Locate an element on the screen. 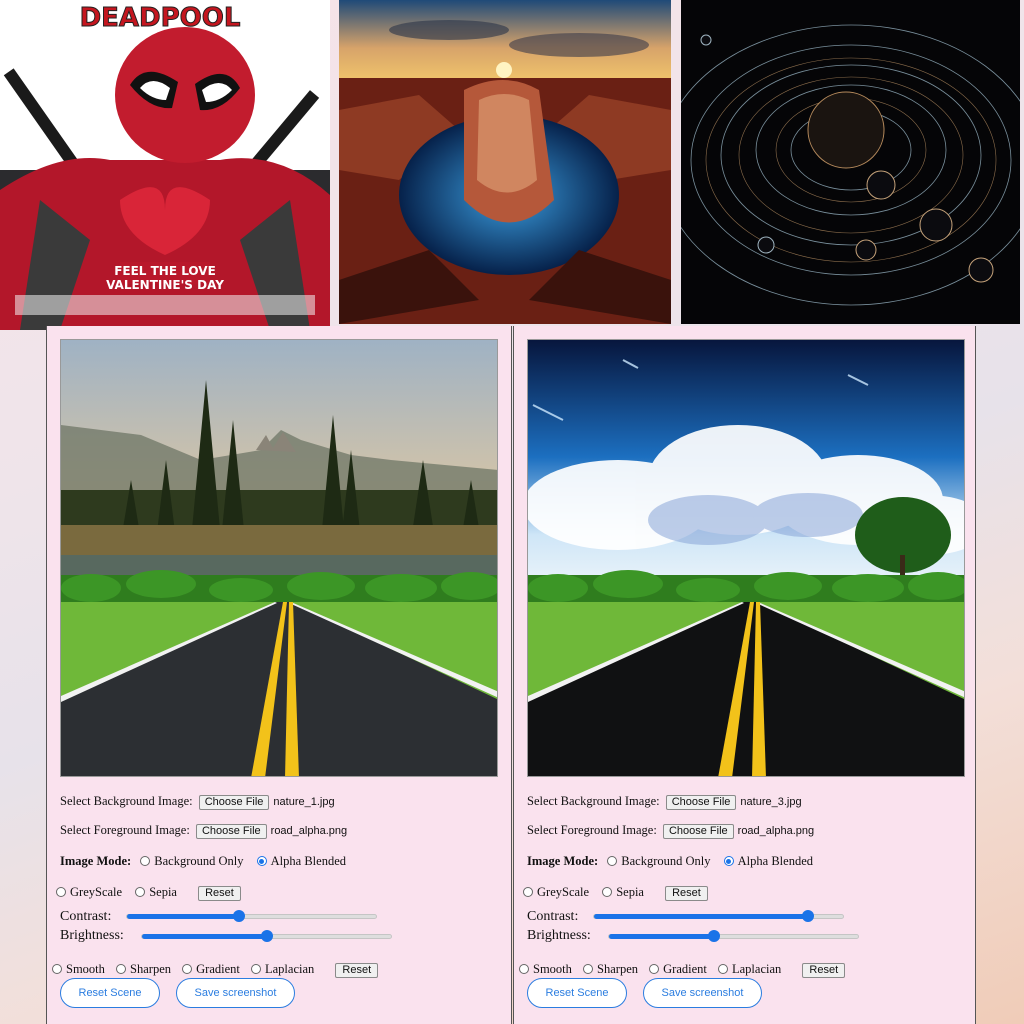 The height and width of the screenshot is (1024, 1024). canyon-photo is located at coordinates (505, 162).